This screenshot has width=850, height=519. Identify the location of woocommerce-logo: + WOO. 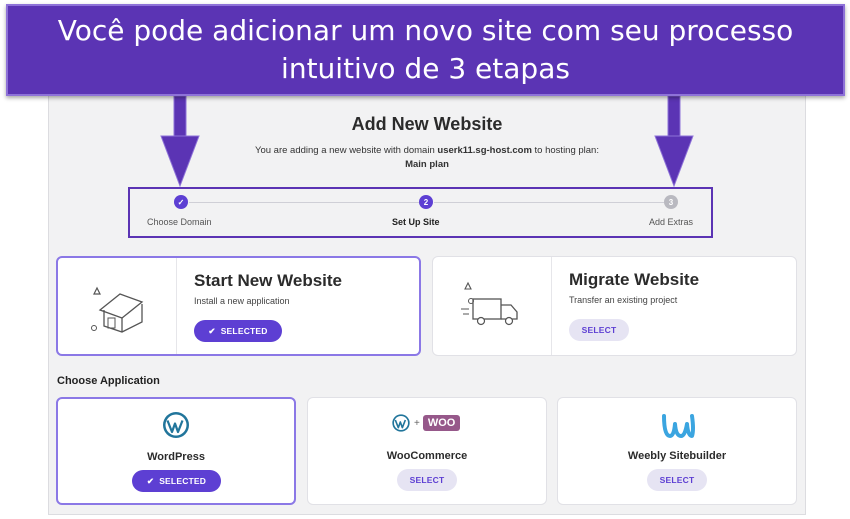
(426, 423).